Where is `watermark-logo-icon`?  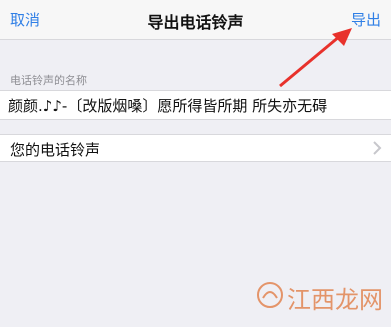
watermark-logo-icon is located at coordinates (270, 295).